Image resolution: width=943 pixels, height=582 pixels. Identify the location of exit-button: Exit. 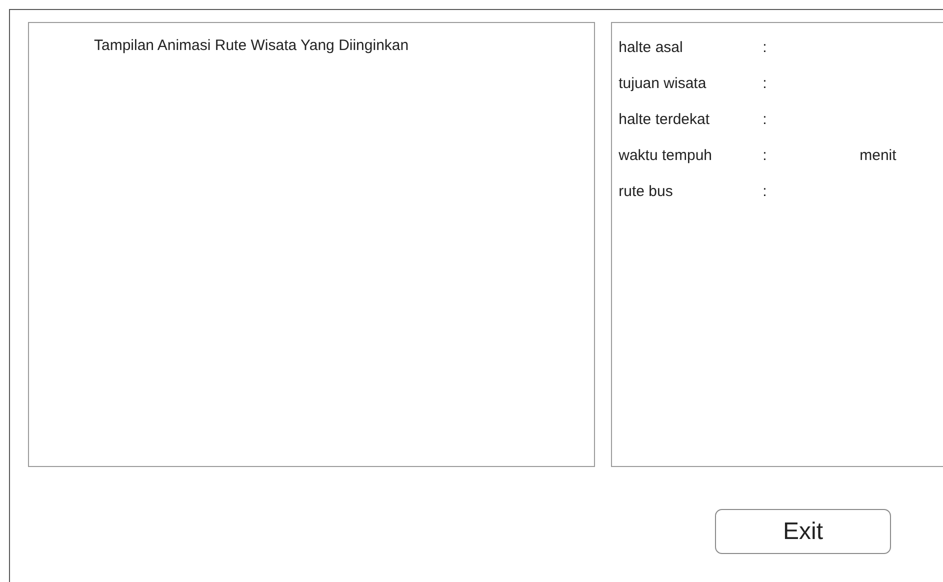
(803, 531).